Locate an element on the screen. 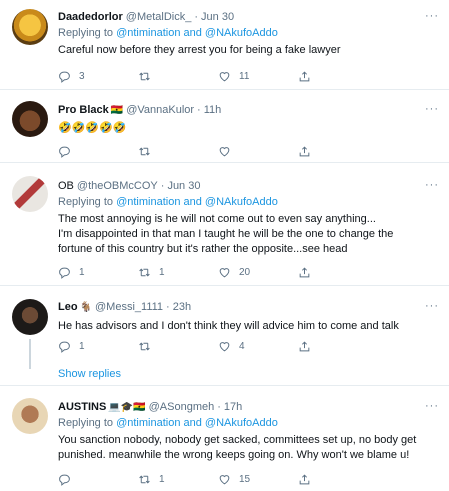 The width and height of the screenshot is (449, 491). like-button: 20 is located at coordinates (258, 272).